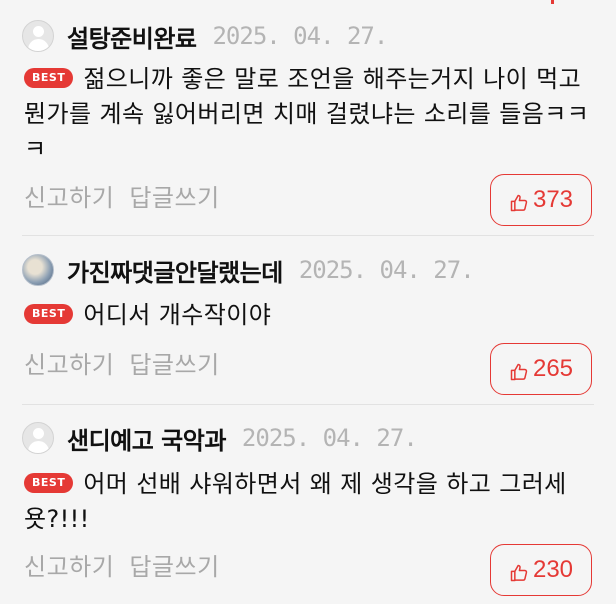  Describe the element at coordinates (177, 315) in the screenshot. I see `comment-body: 어디서 개수작이야` at that location.